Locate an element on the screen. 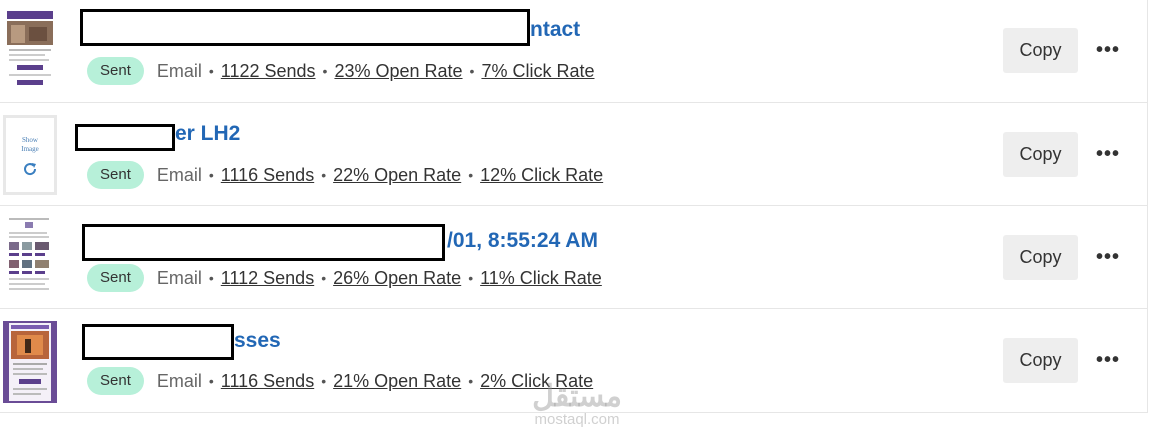 Image resolution: width=1155 pixels, height=439 pixels. click-rate-link: 2% Click Rate is located at coordinates (536, 381).